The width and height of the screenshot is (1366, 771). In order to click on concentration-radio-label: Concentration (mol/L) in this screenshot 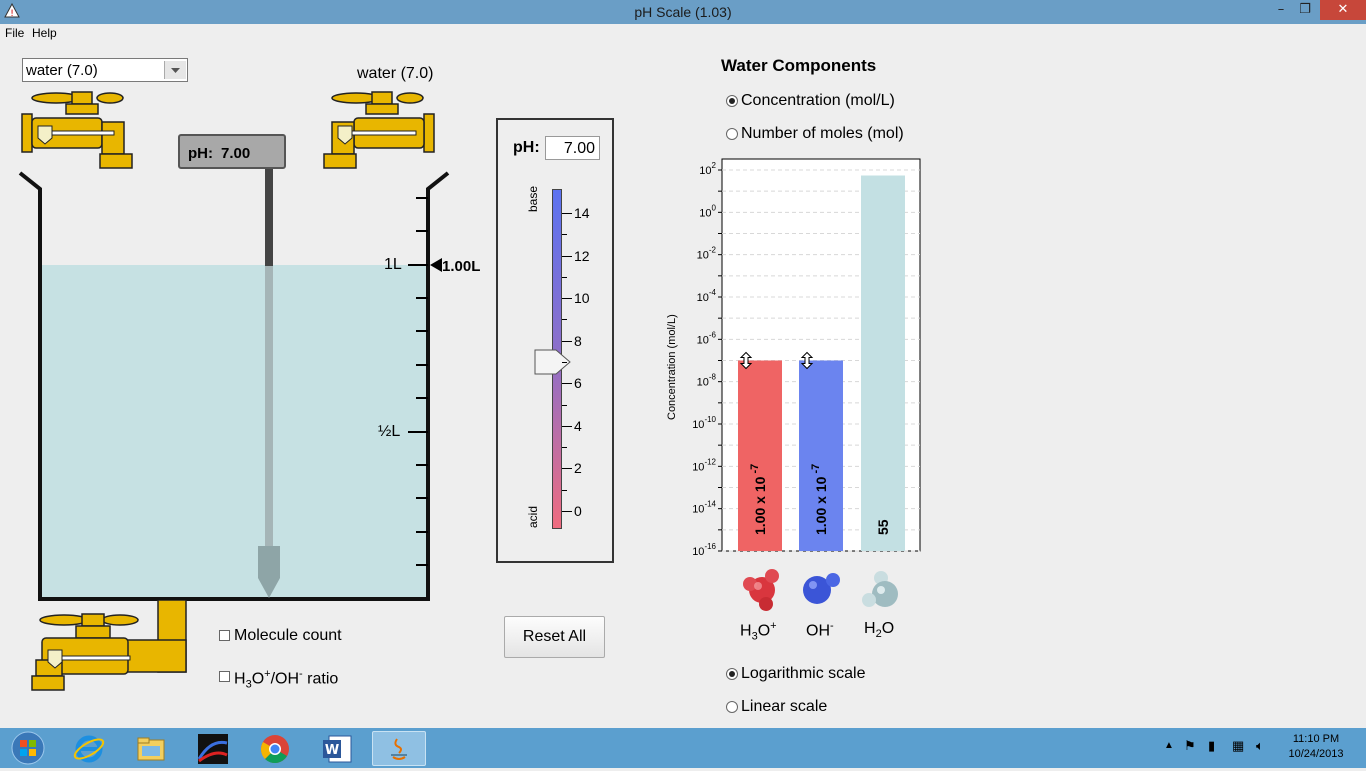, I will do `click(818, 100)`.